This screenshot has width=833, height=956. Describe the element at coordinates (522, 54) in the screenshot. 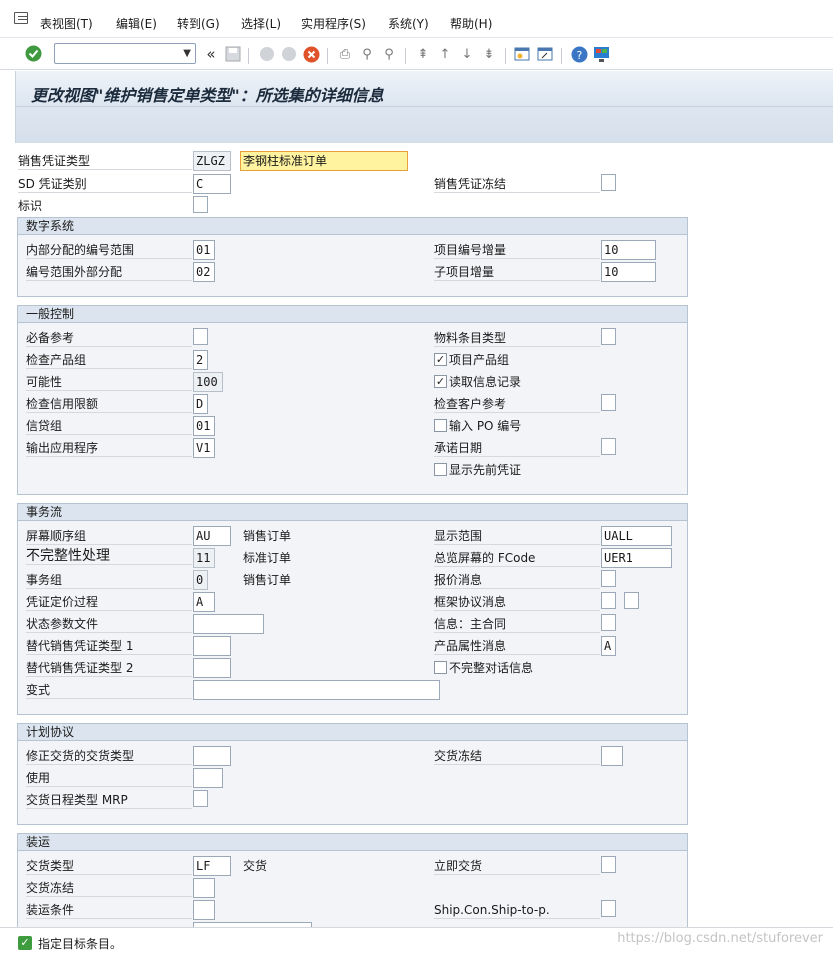

I see `create-session-icon` at that location.